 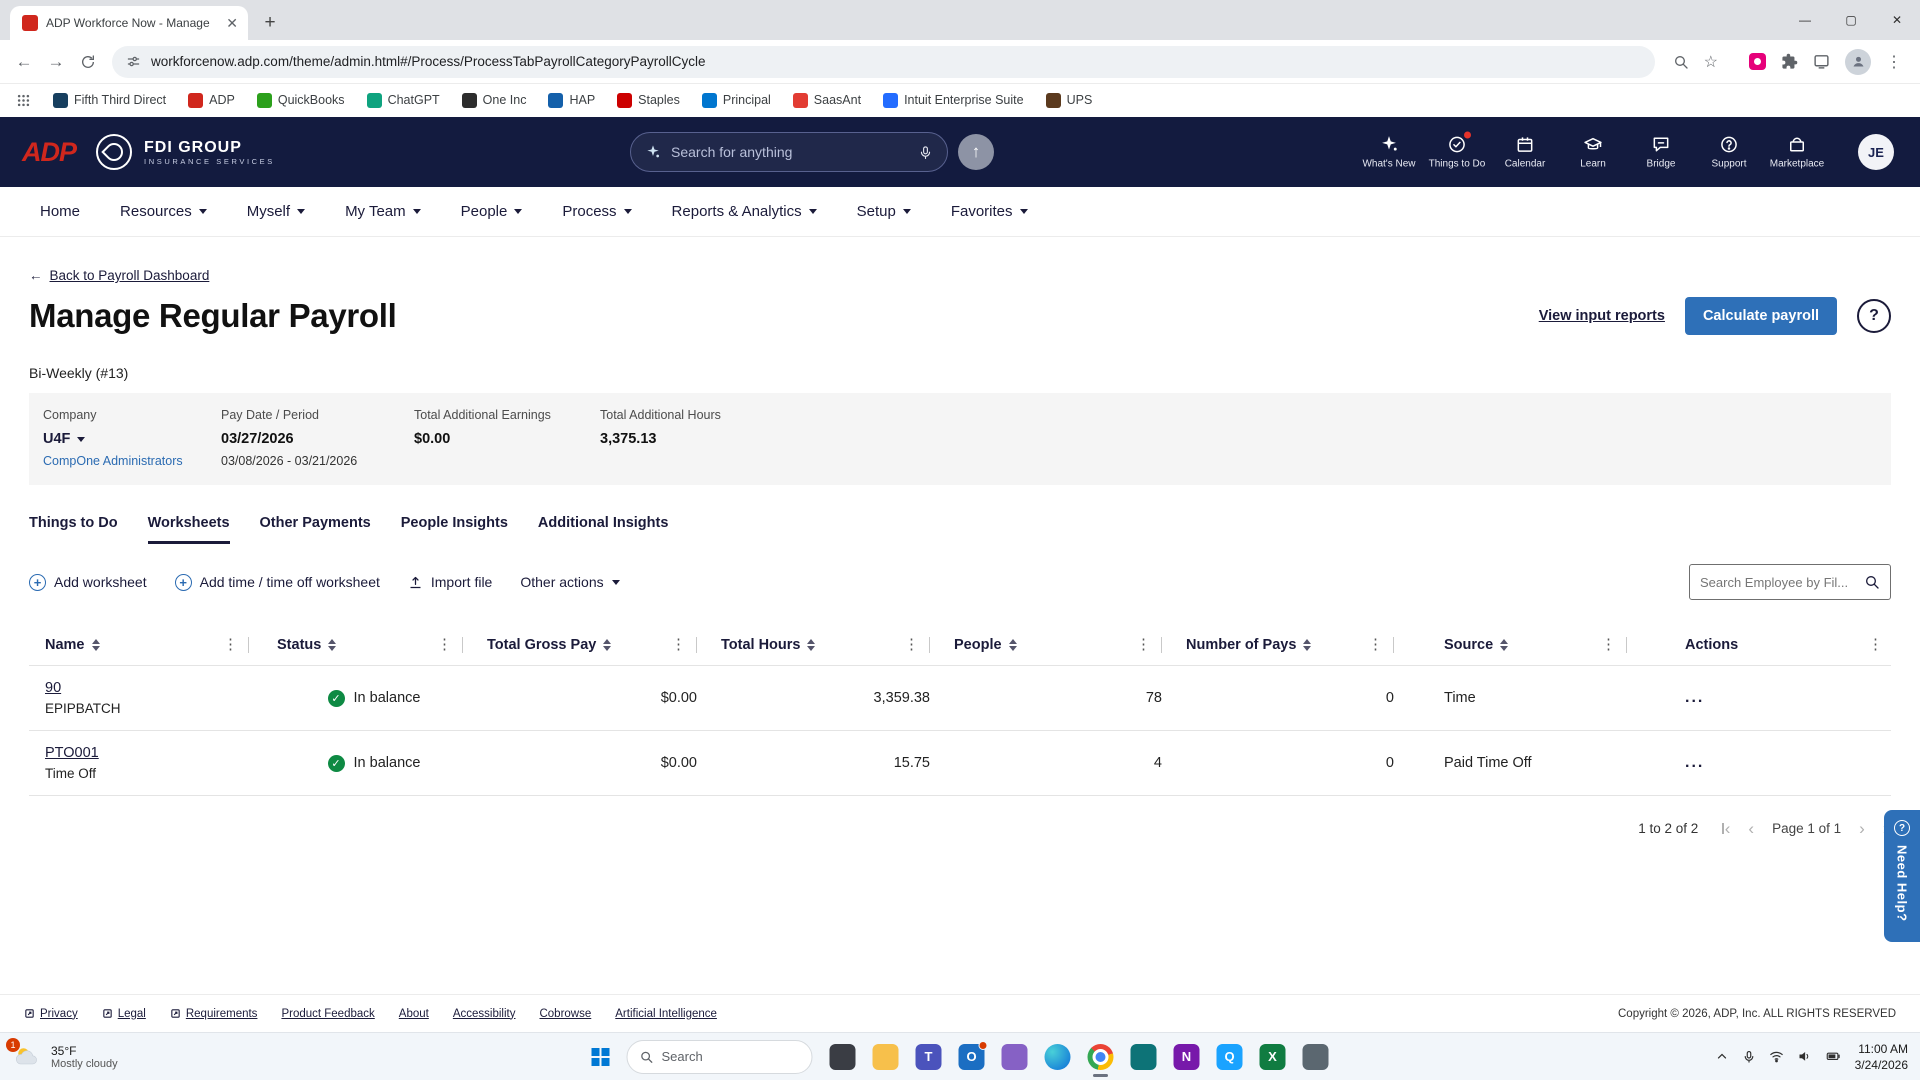 I want to click on global-search-input, so click(x=789, y=152).